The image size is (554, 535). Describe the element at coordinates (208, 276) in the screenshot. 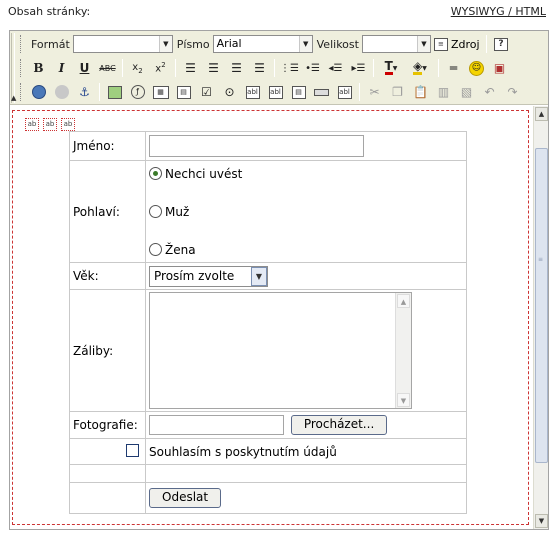

I see `age-select: Prosím zvolte ▼` at that location.